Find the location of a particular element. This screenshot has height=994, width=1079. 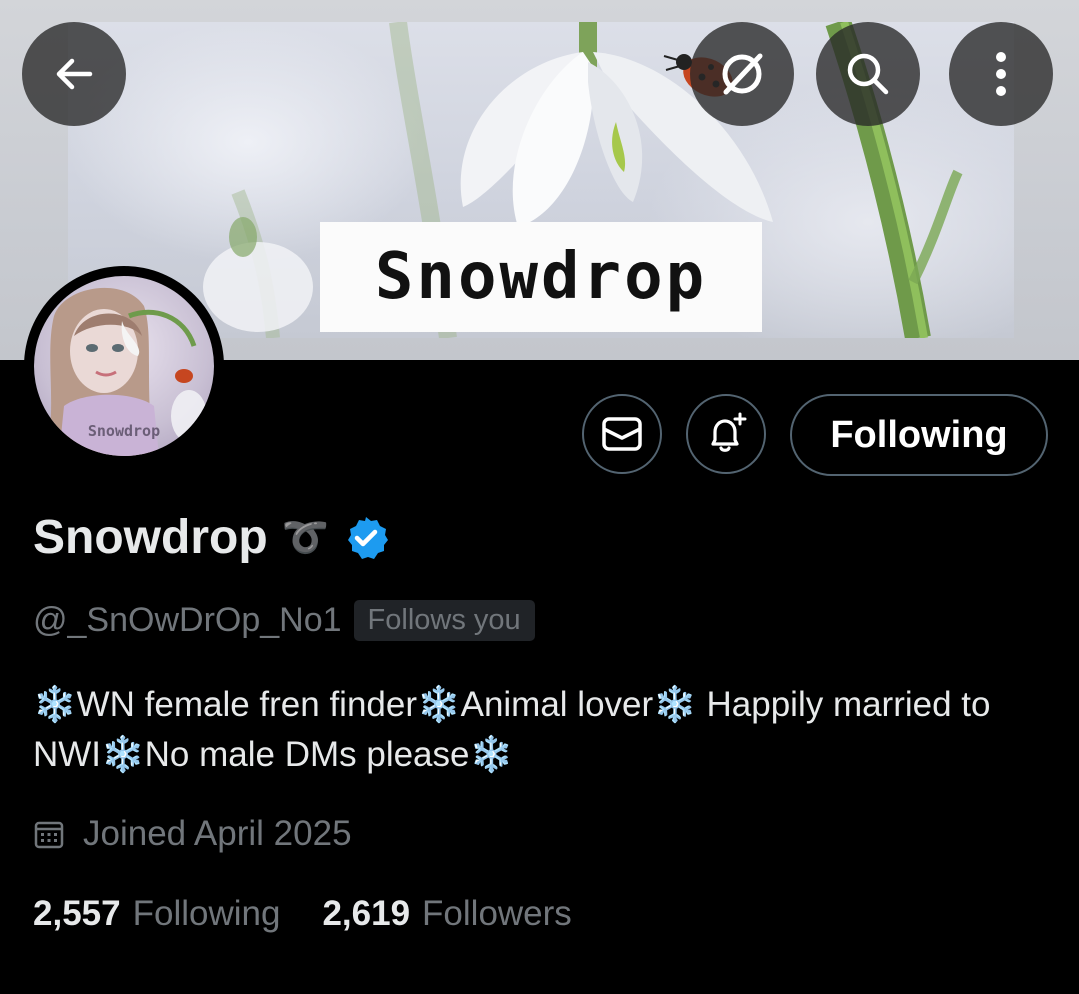

handle-row: @_SnOwDrOp_No1 Follows you is located at coordinates (284, 620).